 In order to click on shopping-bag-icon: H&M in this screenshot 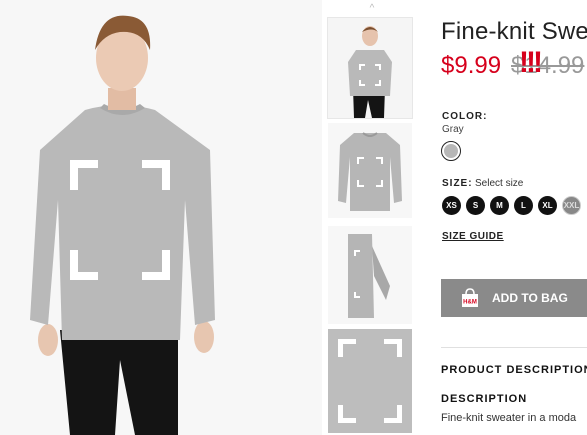, I will do `click(470, 297)`.